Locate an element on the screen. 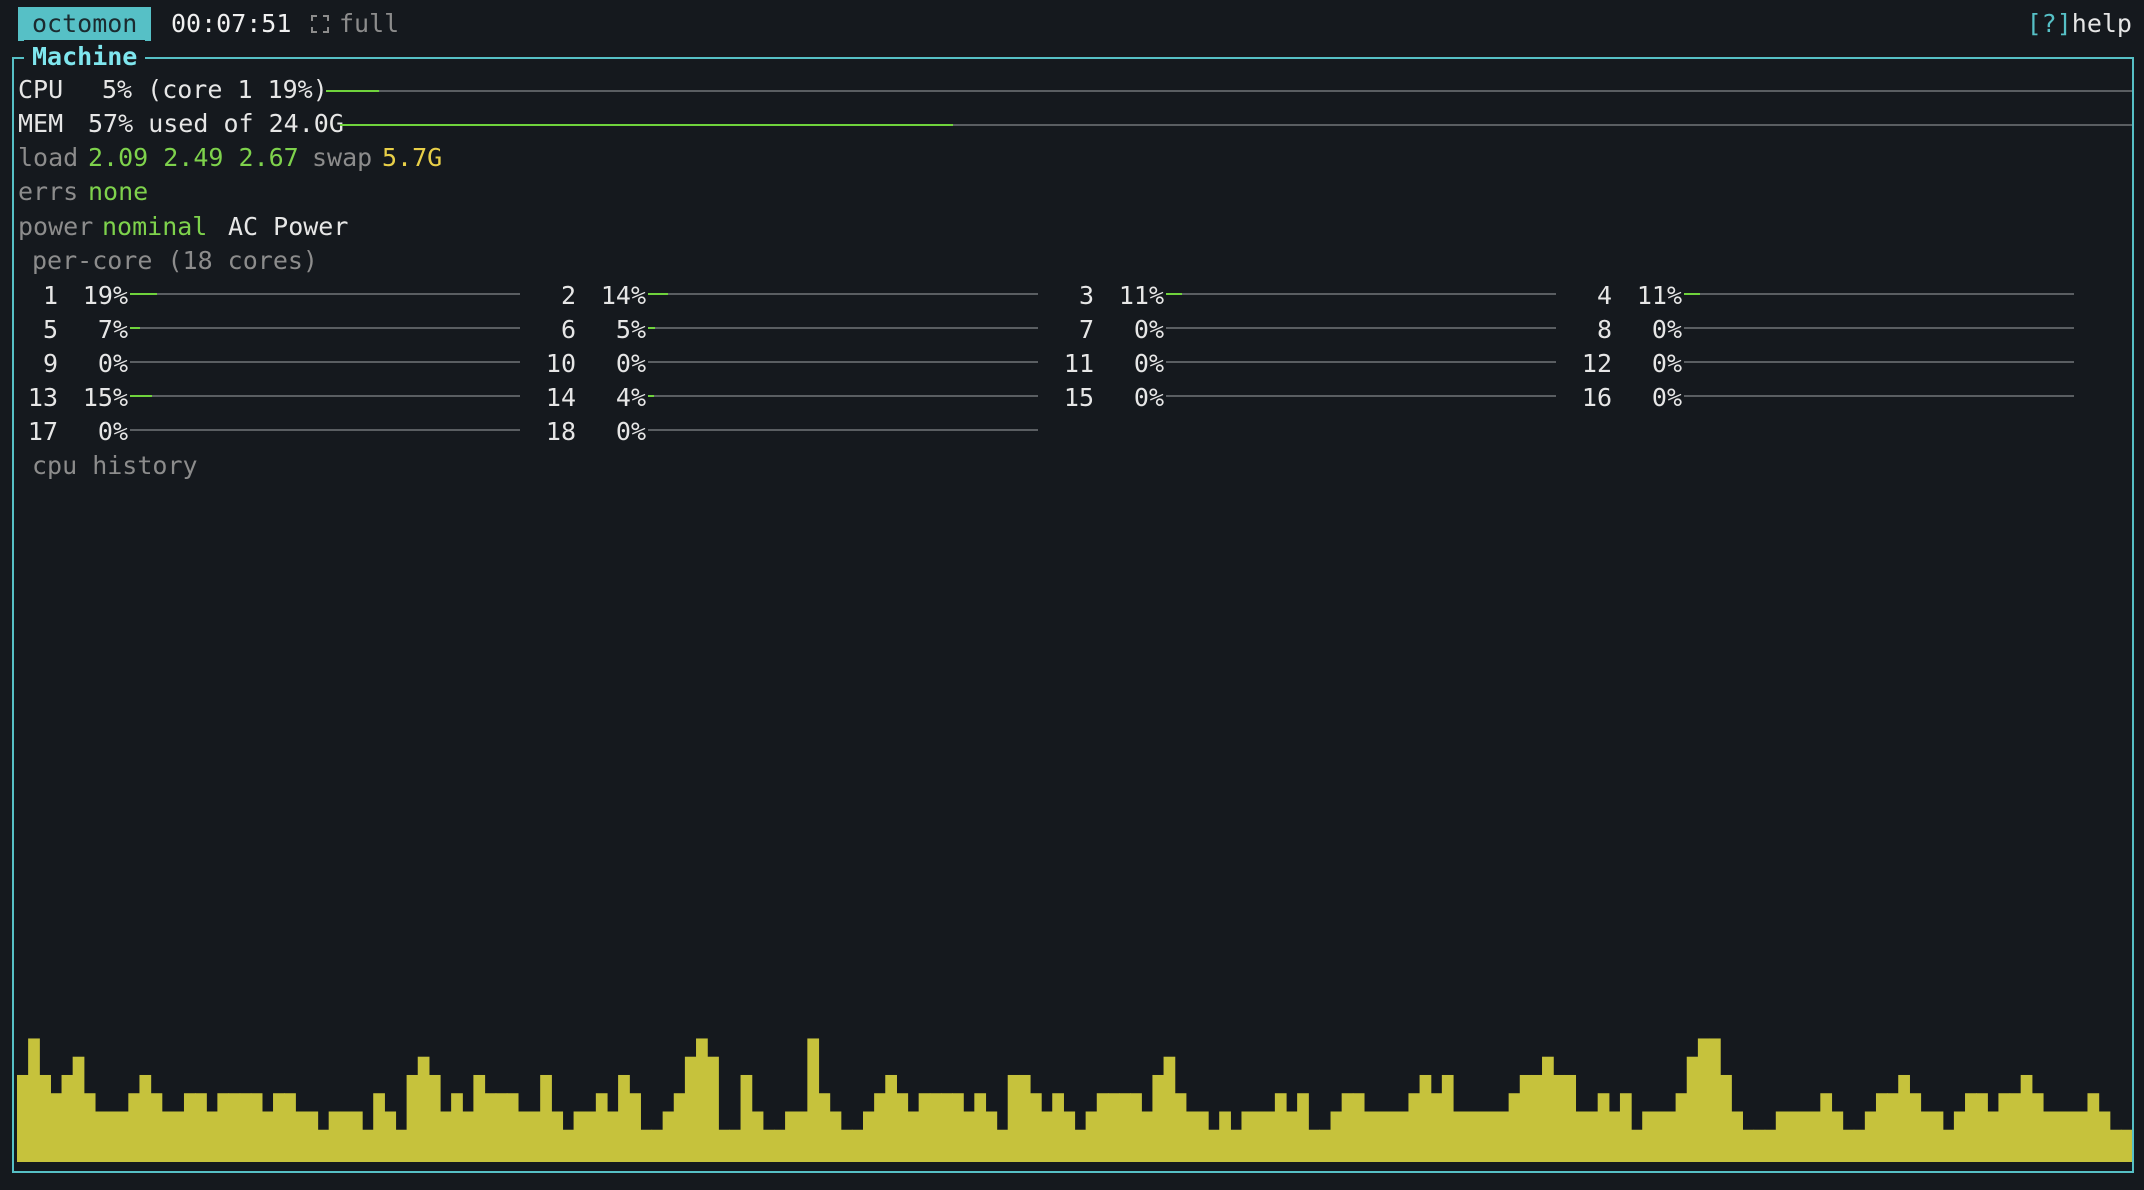 The height and width of the screenshot is (1190, 2144). core-8-percent: 0% is located at coordinates (1666, 329).